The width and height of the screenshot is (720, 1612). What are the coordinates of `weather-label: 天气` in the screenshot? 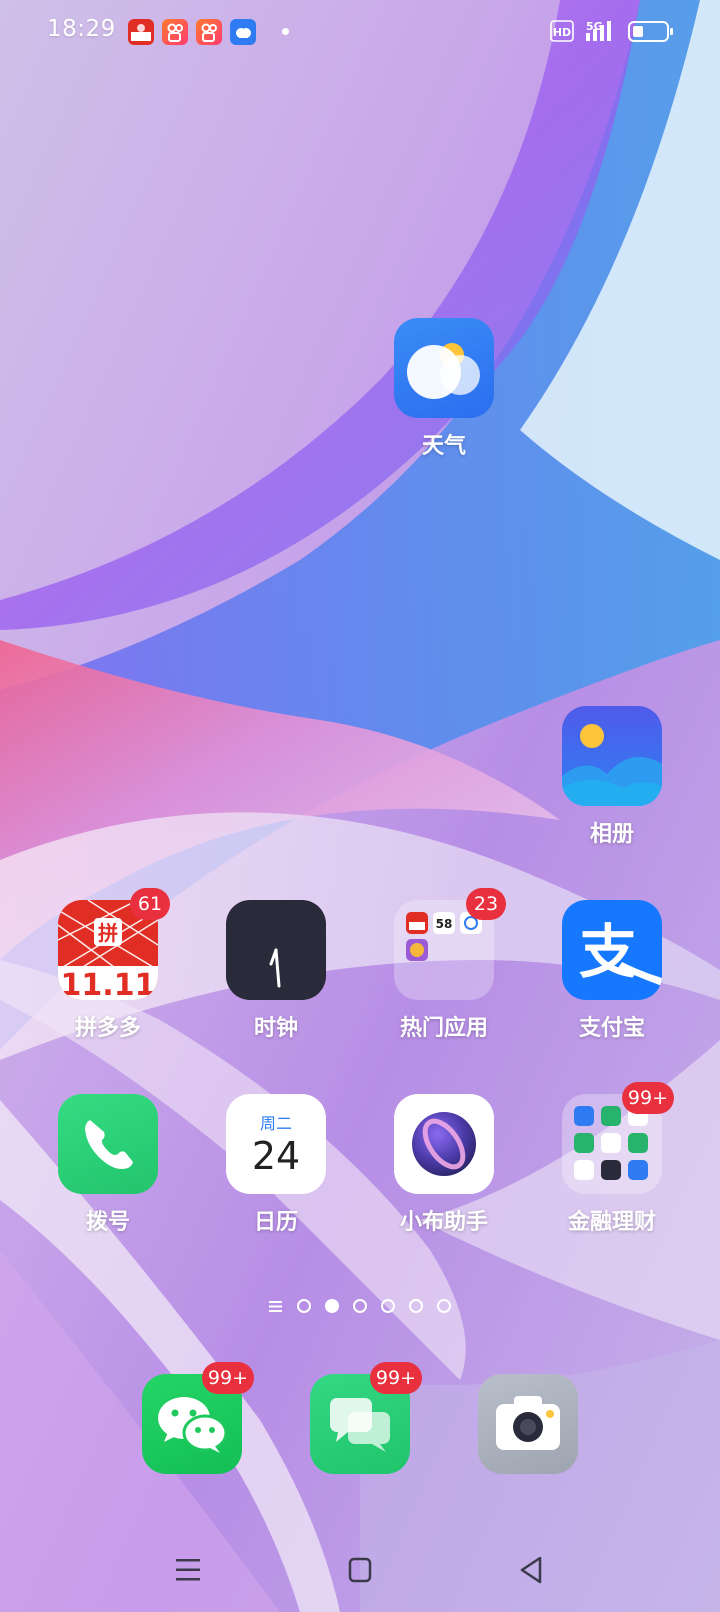 It's located at (443, 446).